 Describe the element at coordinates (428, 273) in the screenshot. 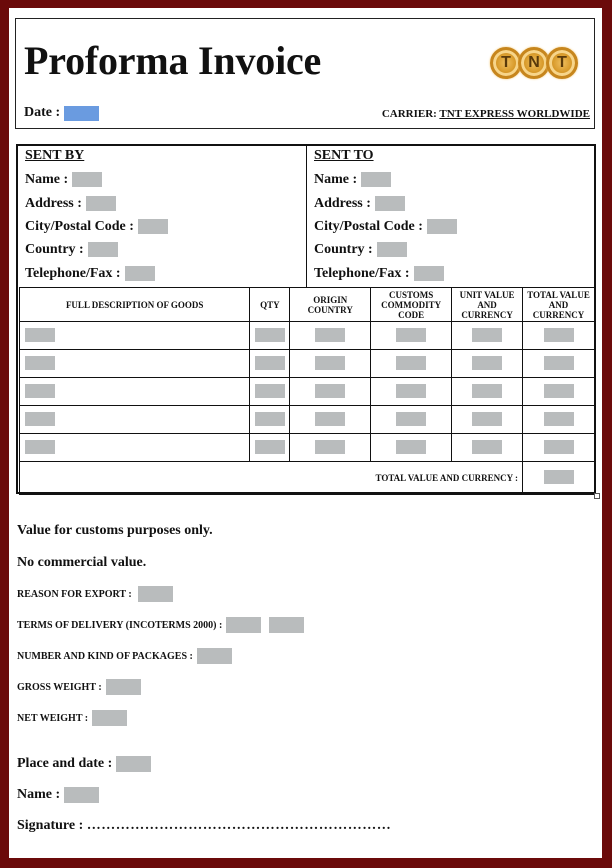

I see `sent-to-phone-field` at that location.